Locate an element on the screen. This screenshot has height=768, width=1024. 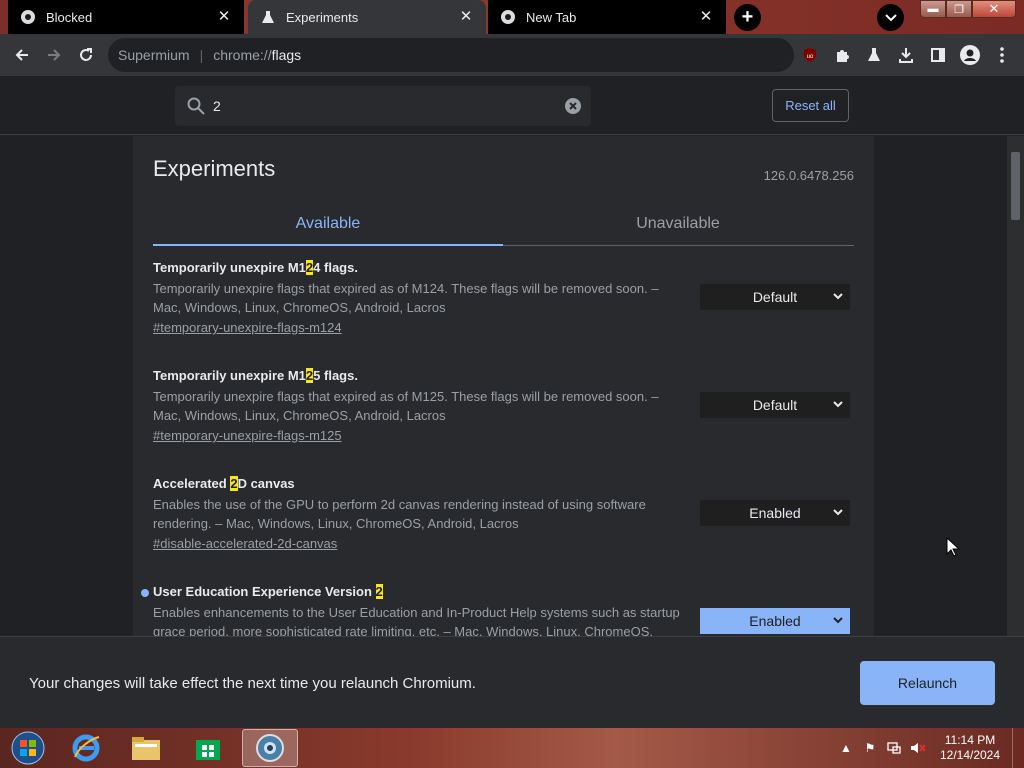
clock: 11:14 PM 12/14/2024 is located at coordinates (970, 748).